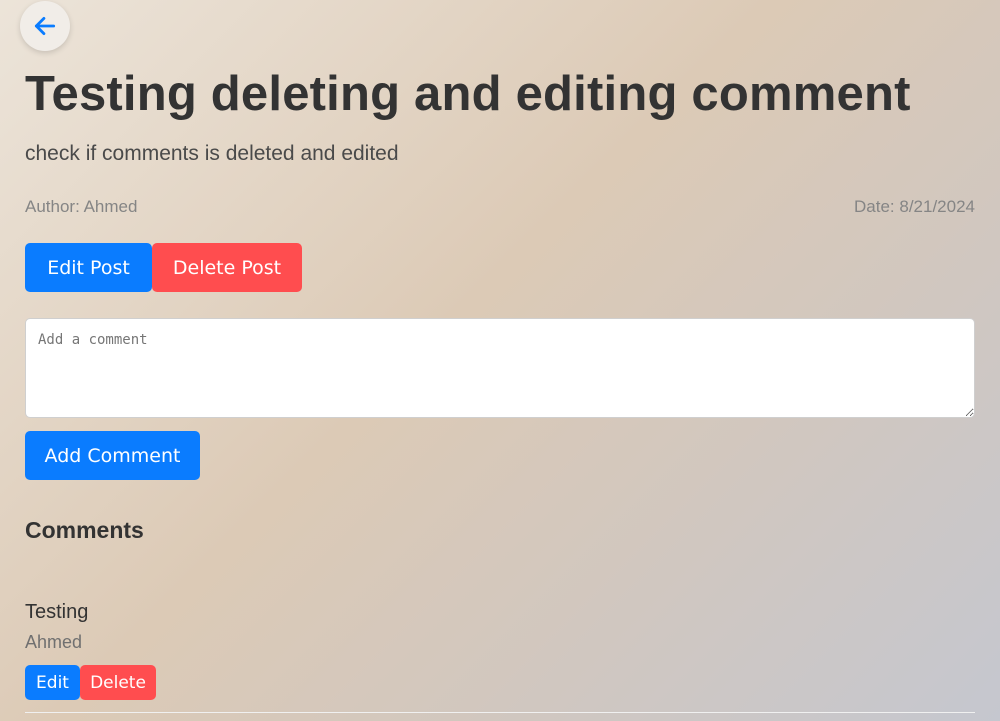 This screenshot has width=1000, height=721. Describe the element at coordinates (81, 206) in the screenshot. I see `post-author: Author: Ahmed` at that location.